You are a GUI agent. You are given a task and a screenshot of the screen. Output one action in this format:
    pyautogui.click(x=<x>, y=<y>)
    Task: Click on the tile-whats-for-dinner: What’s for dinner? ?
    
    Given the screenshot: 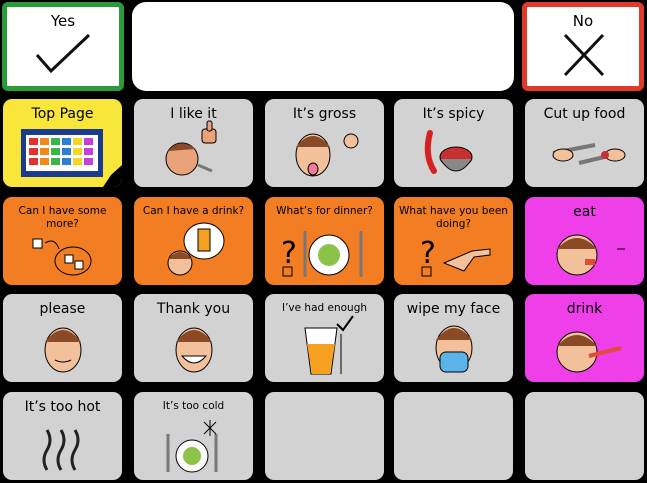 What is the action you would take?
    pyautogui.click(x=324, y=241)
    